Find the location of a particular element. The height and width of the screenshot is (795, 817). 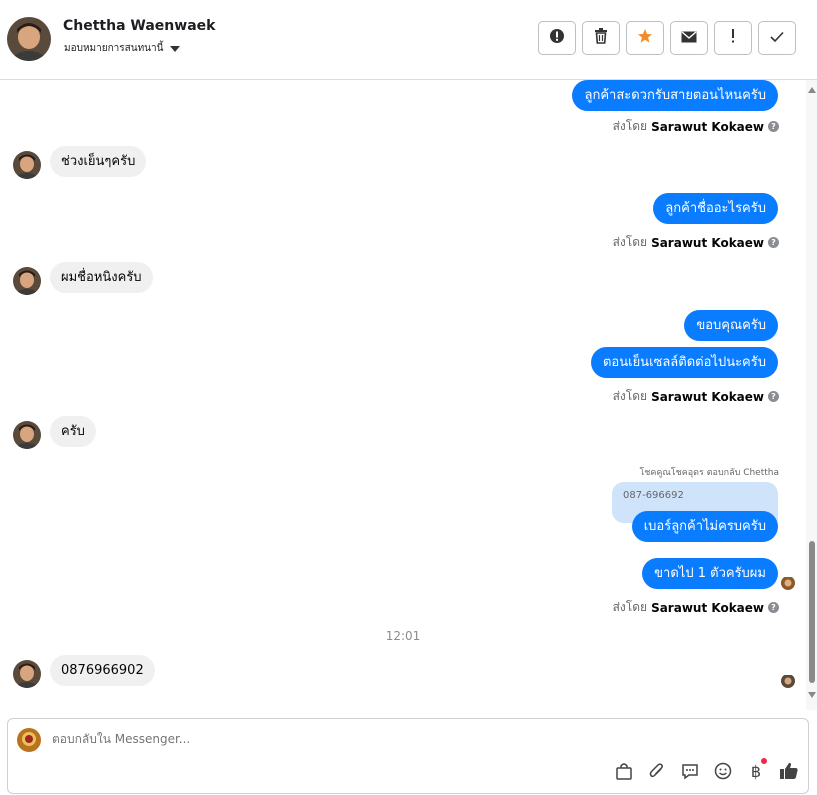

incoming-message: ผมชื่อหนิงครับ is located at coordinates (101, 277).